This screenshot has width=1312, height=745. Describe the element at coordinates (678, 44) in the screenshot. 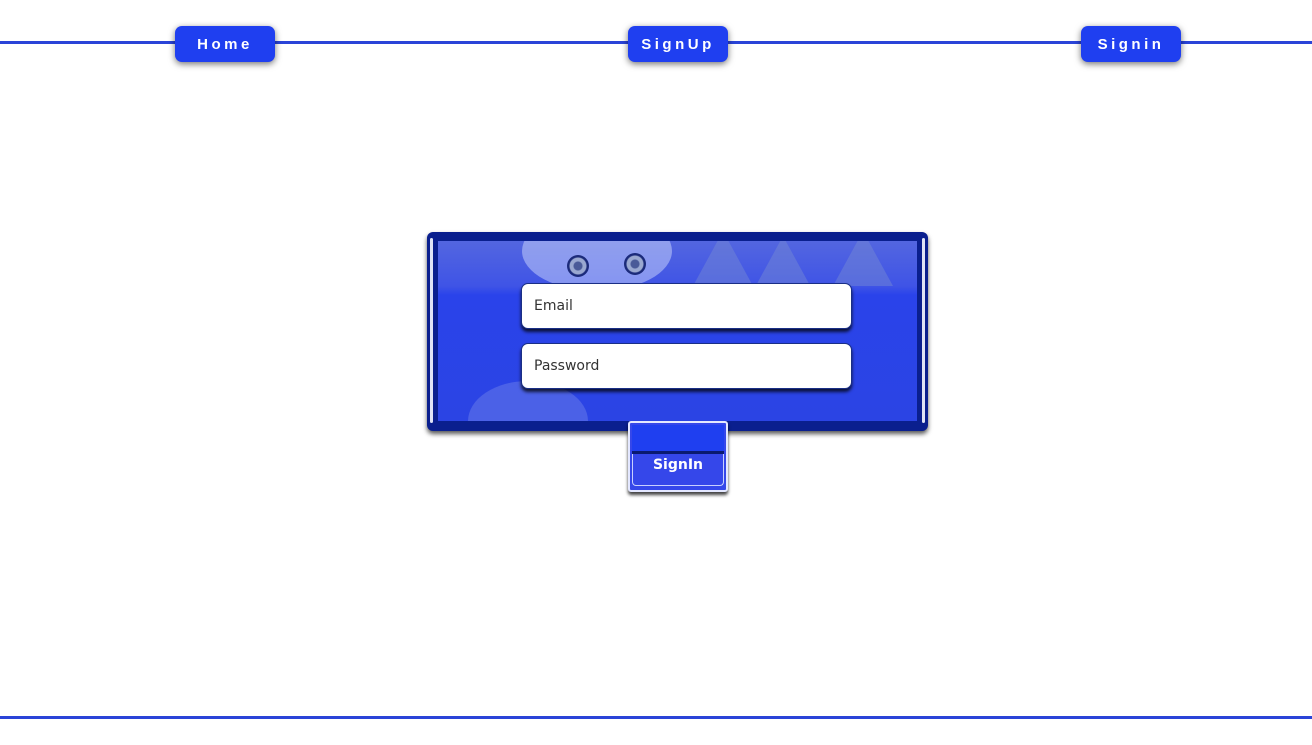

I see `nav-signup-button: SignUp` at that location.